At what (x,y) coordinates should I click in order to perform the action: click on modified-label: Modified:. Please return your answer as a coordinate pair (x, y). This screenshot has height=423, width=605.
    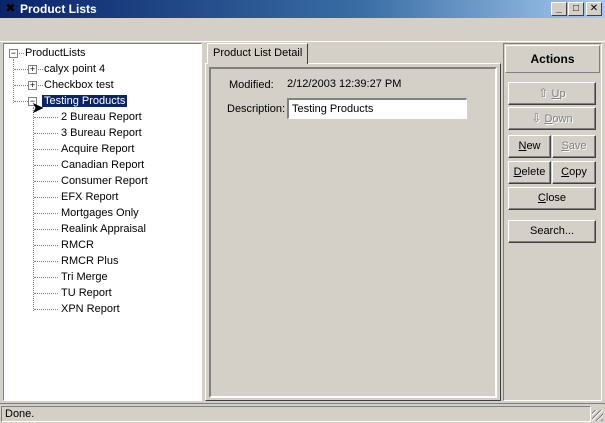
    Looking at the image, I should click on (251, 85).